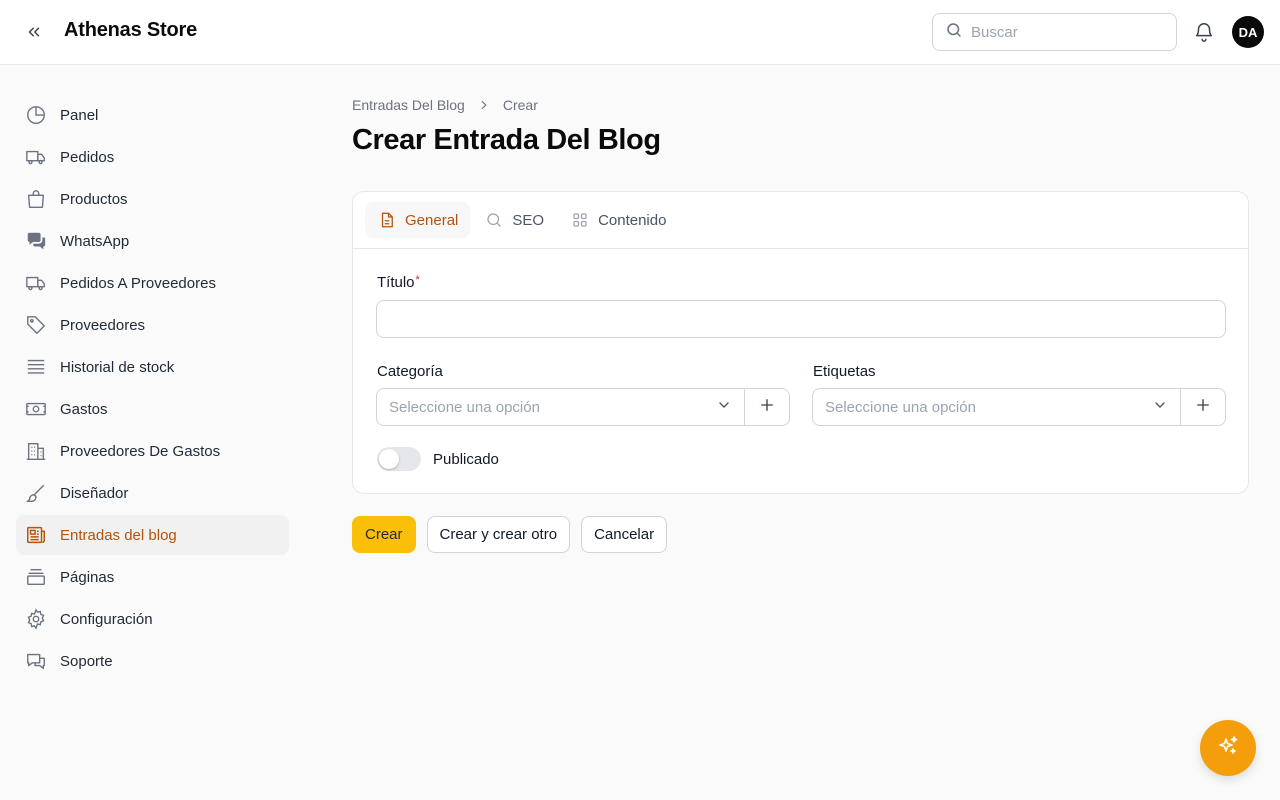 This screenshot has height=800, width=1280. I want to click on grid-icon, so click(580, 220).